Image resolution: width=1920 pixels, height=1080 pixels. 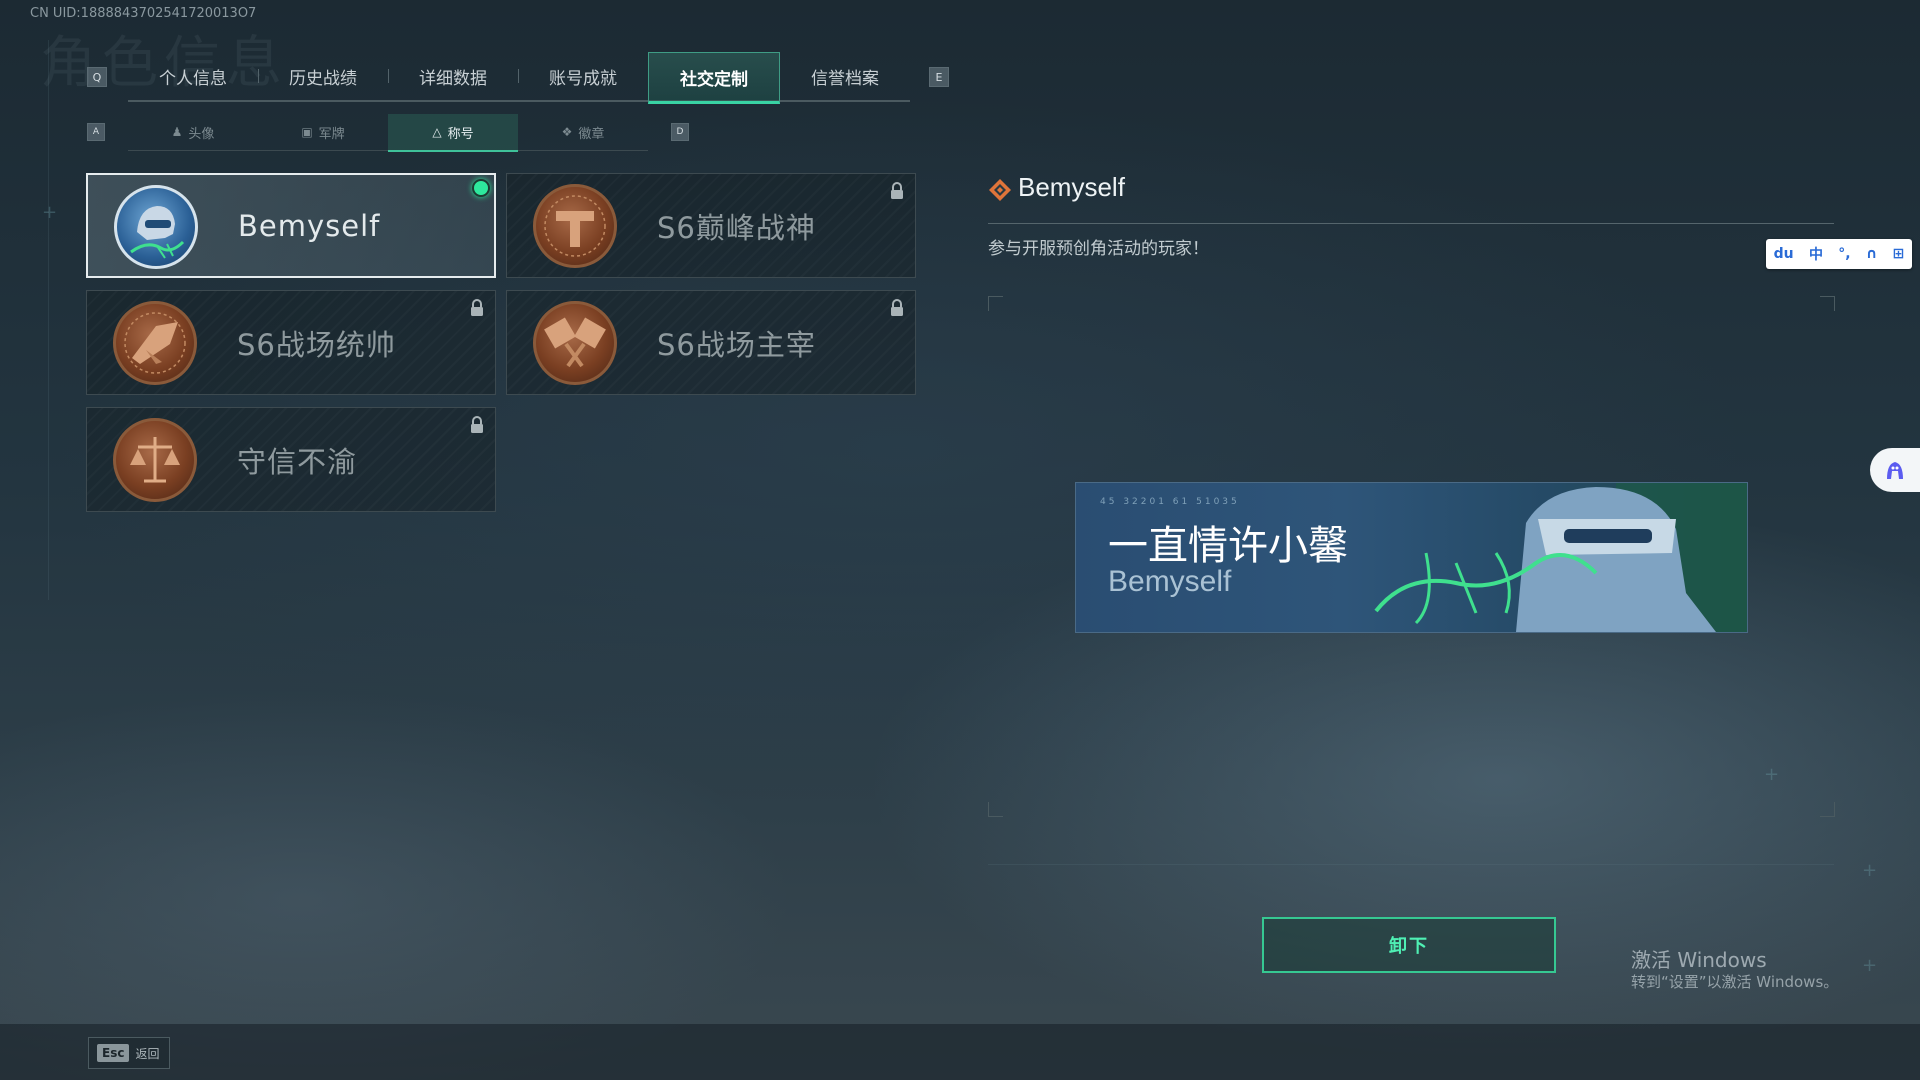 What do you see at coordinates (316, 344) in the screenshot?
I see `title-name: S6战场统帅` at bounding box center [316, 344].